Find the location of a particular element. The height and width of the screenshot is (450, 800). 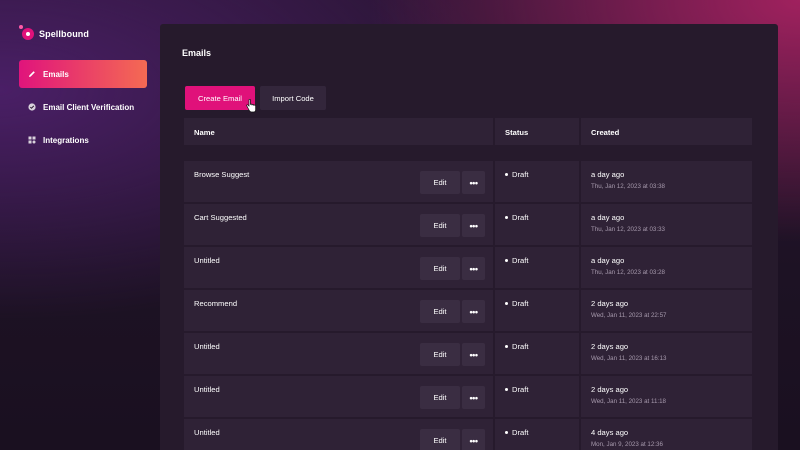

email-name: Recommend is located at coordinates (215, 303).